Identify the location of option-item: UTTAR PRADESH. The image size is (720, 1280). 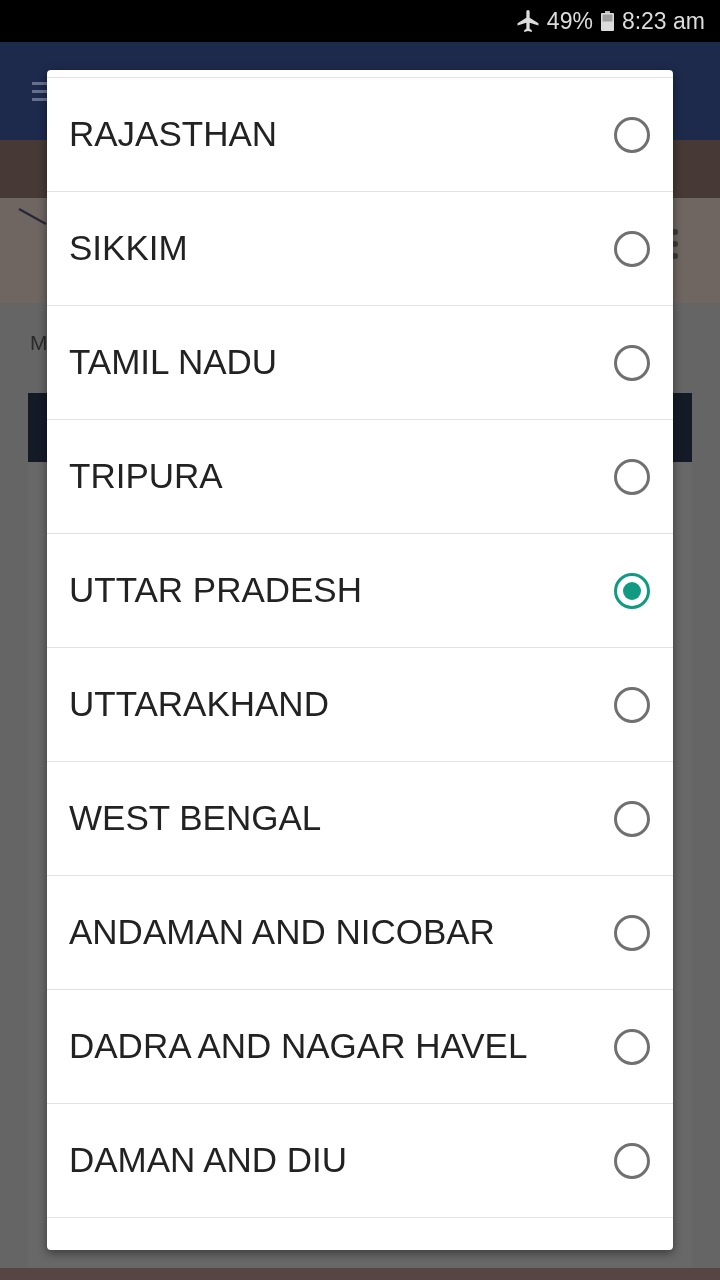
(360, 591).